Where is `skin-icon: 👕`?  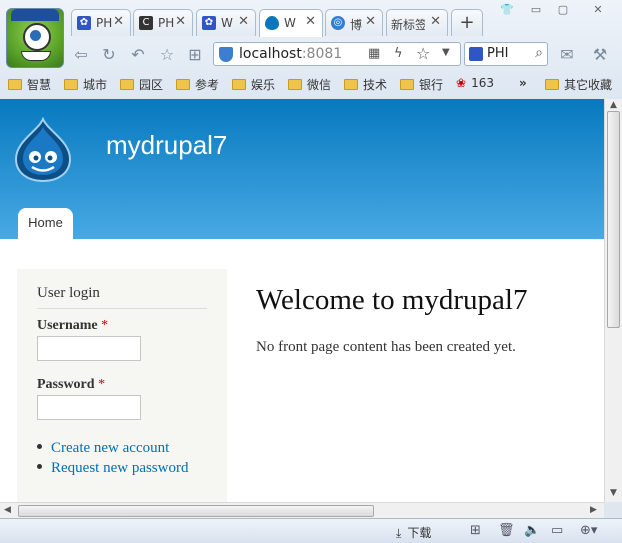 skin-icon: 👕 is located at coordinates (507, 10).